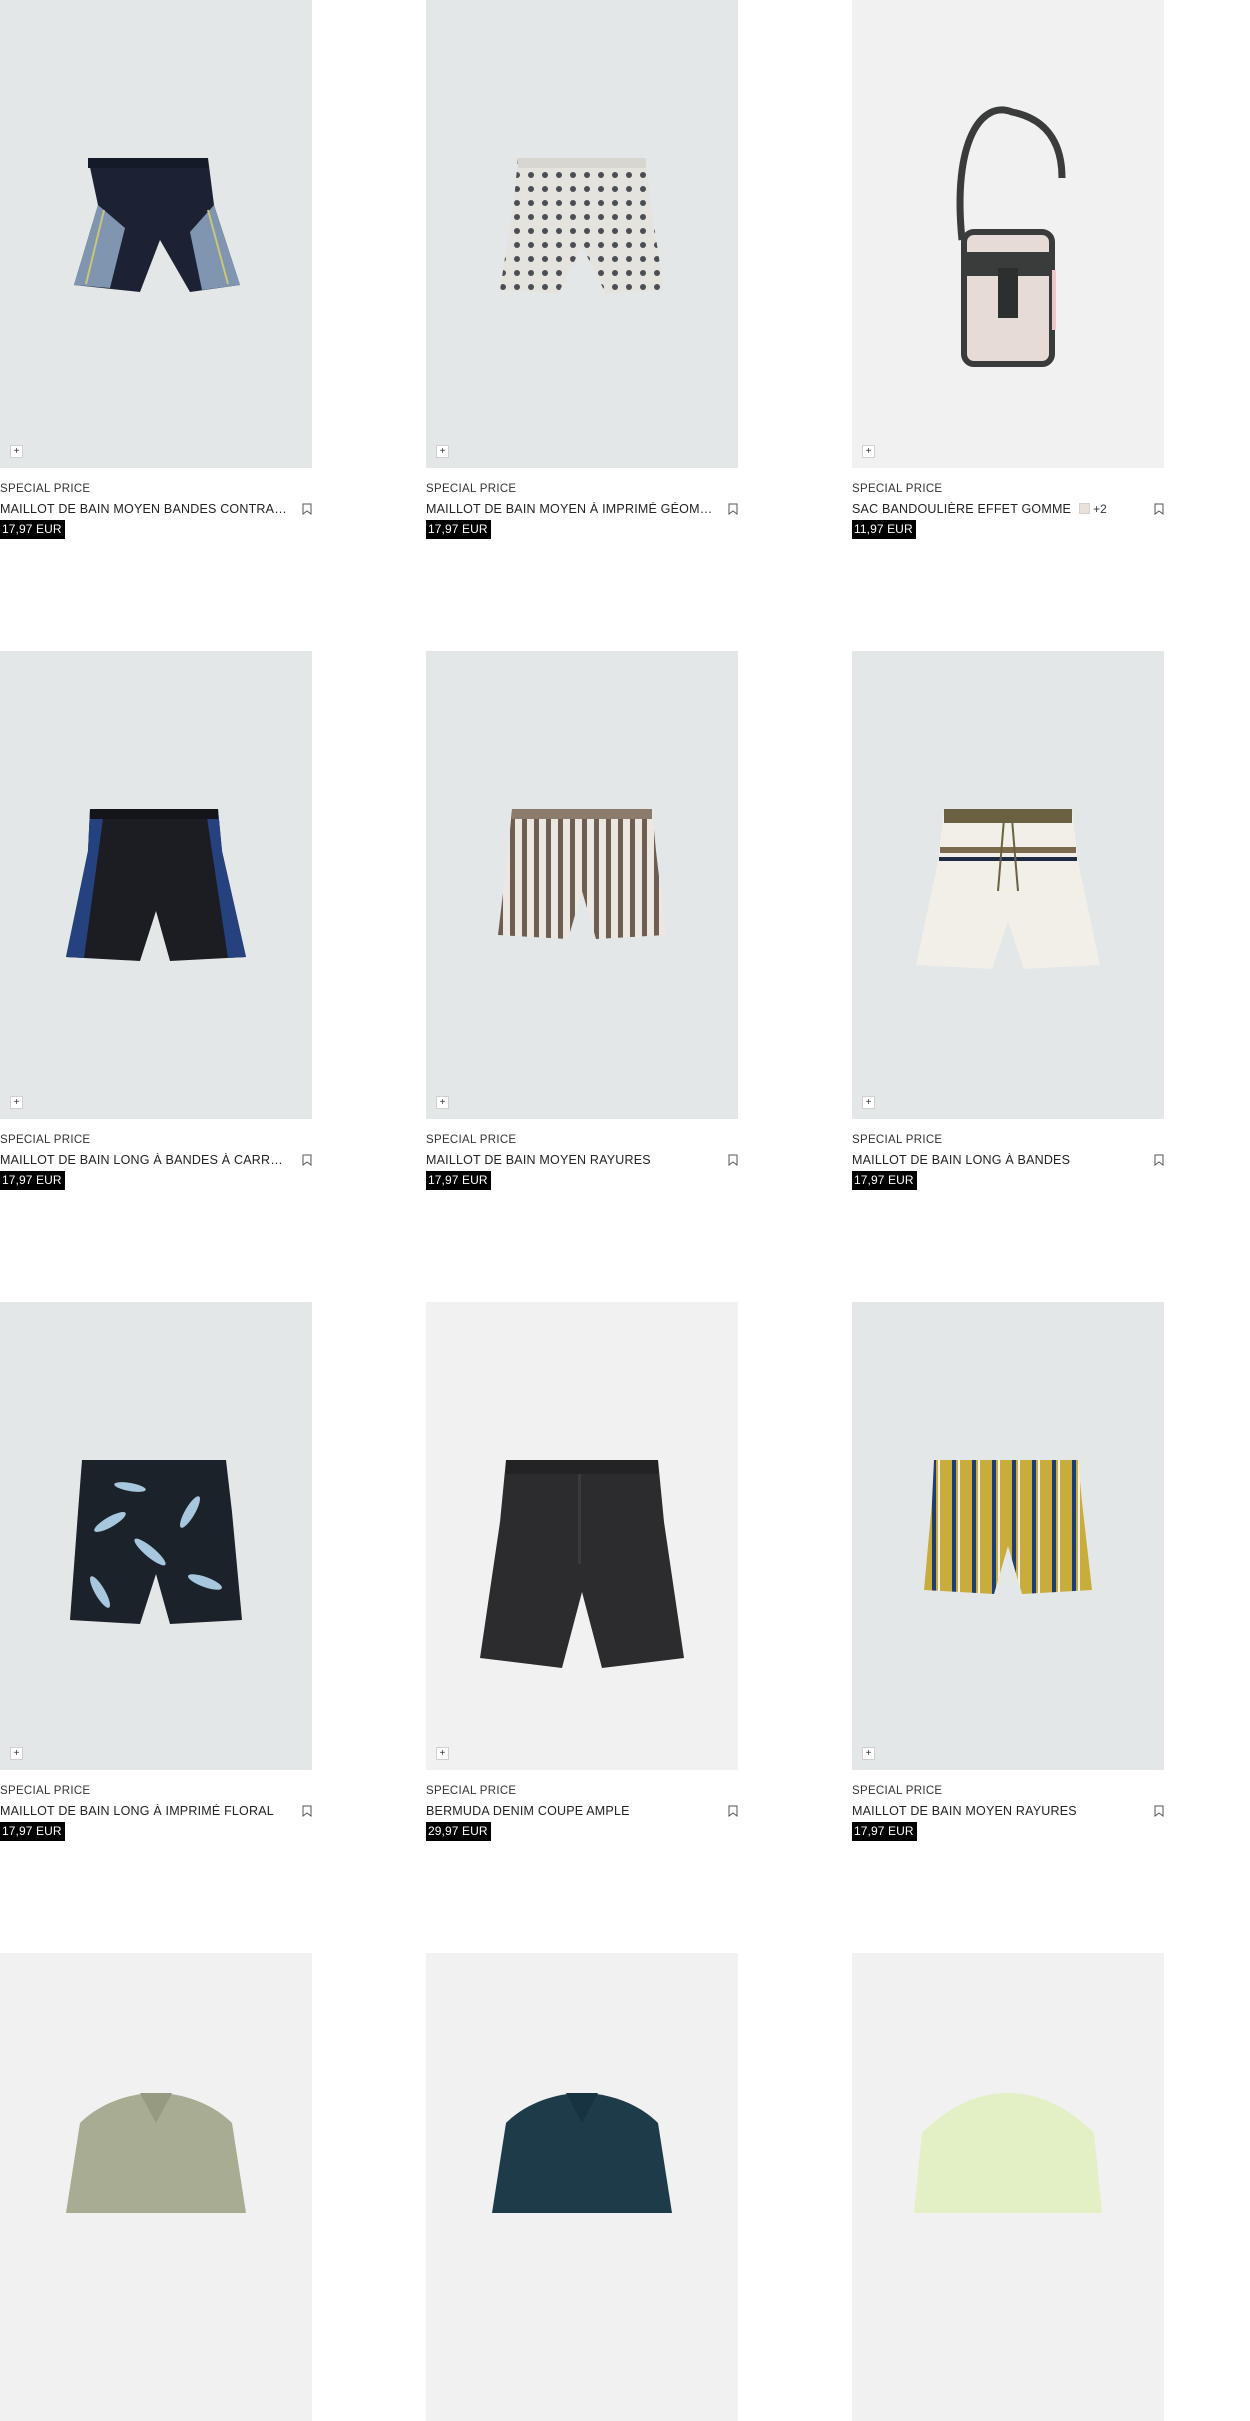  What do you see at coordinates (1085, 508) in the screenshot?
I see `color-swatch` at bounding box center [1085, 508].